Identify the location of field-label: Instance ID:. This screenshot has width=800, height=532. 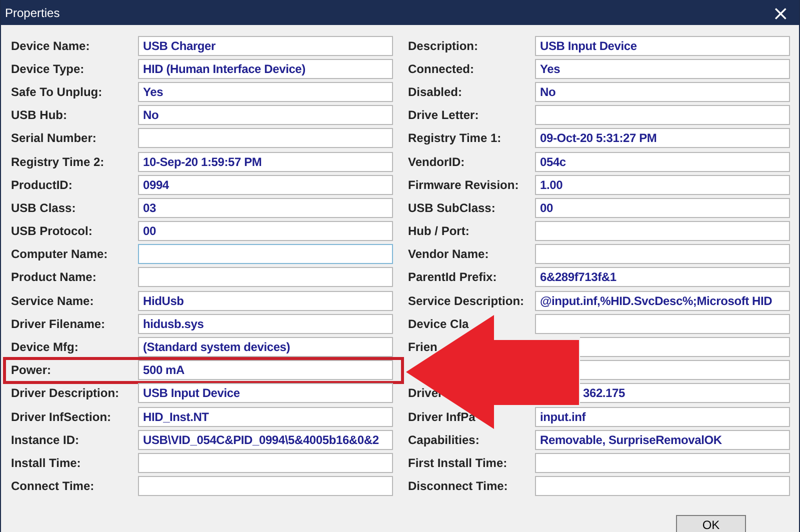
(45, 439).